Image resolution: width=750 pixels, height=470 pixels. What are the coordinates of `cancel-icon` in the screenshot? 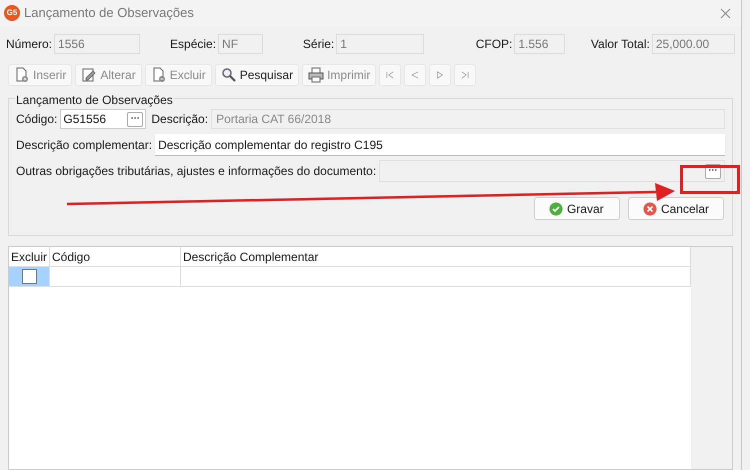 It's located at (649, 209).